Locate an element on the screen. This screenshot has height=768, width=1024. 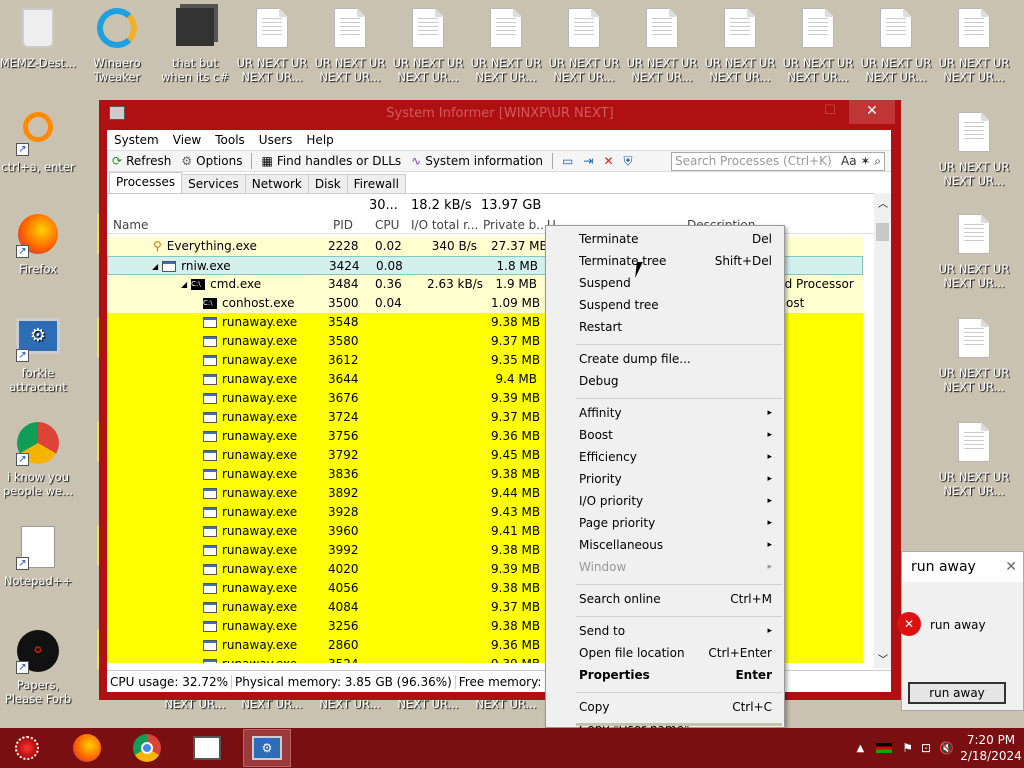
tab-firewall: Firewall is located at coordinates (376, 183).